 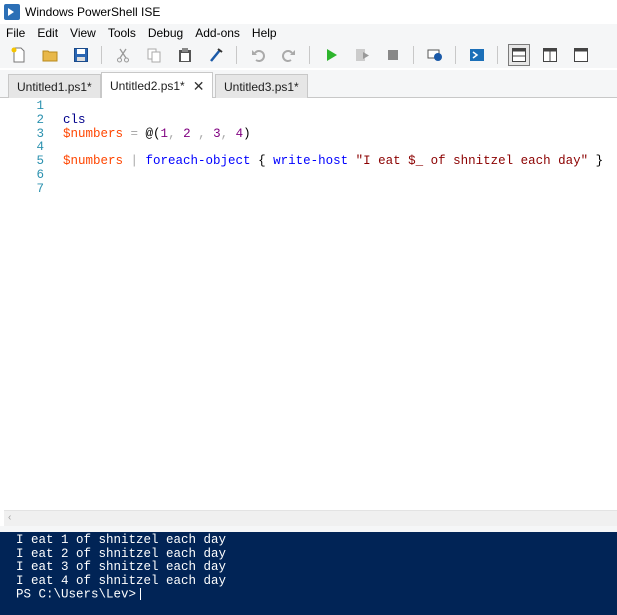 I want to click on code-token: 2, so click(x=187, y=133).